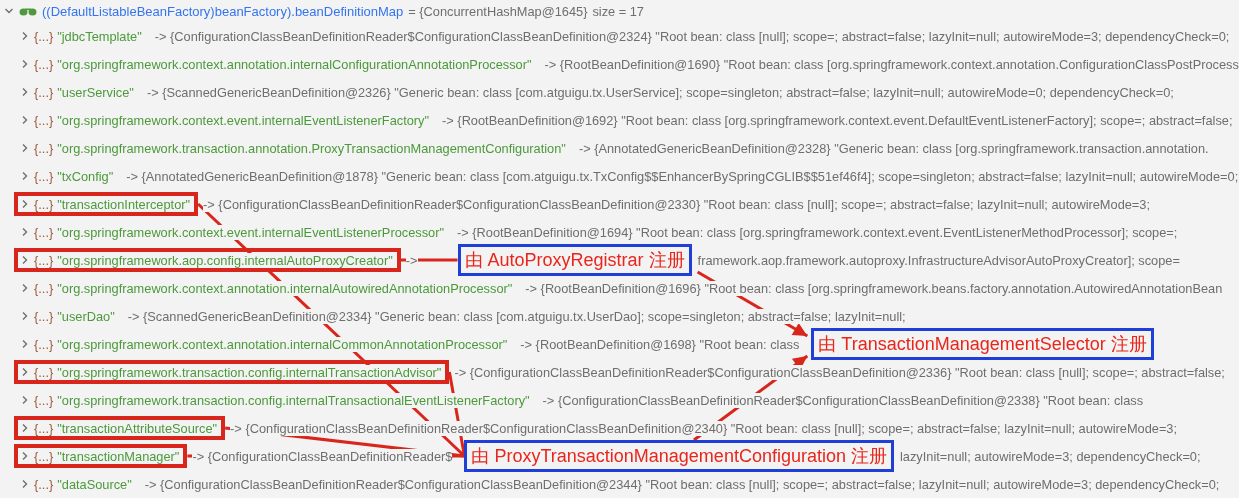  I want to click on glasses-icon, so click(28, 11).